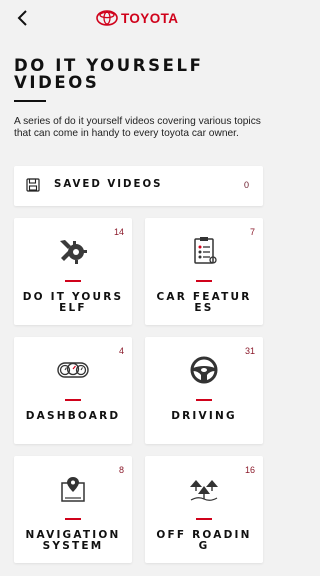  I want to click on saved-videos-count: 0, so click(246, 185).